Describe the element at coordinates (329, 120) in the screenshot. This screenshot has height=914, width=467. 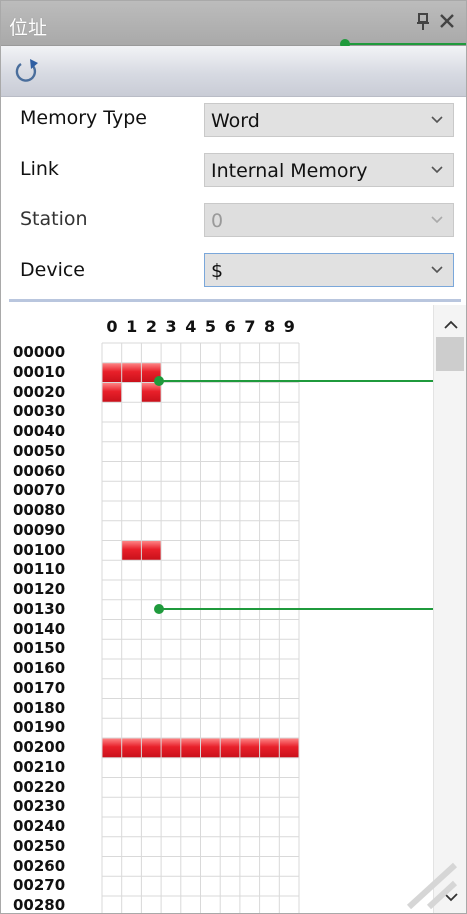
I see `memory-type-select: Word` at that location.